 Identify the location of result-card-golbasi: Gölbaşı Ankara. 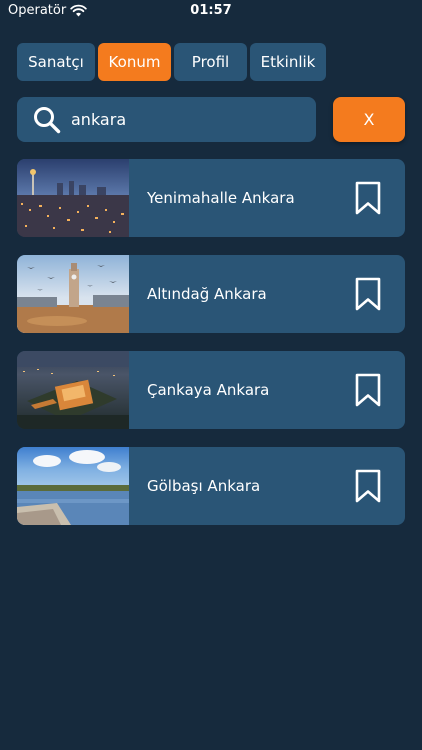
(211, 486).